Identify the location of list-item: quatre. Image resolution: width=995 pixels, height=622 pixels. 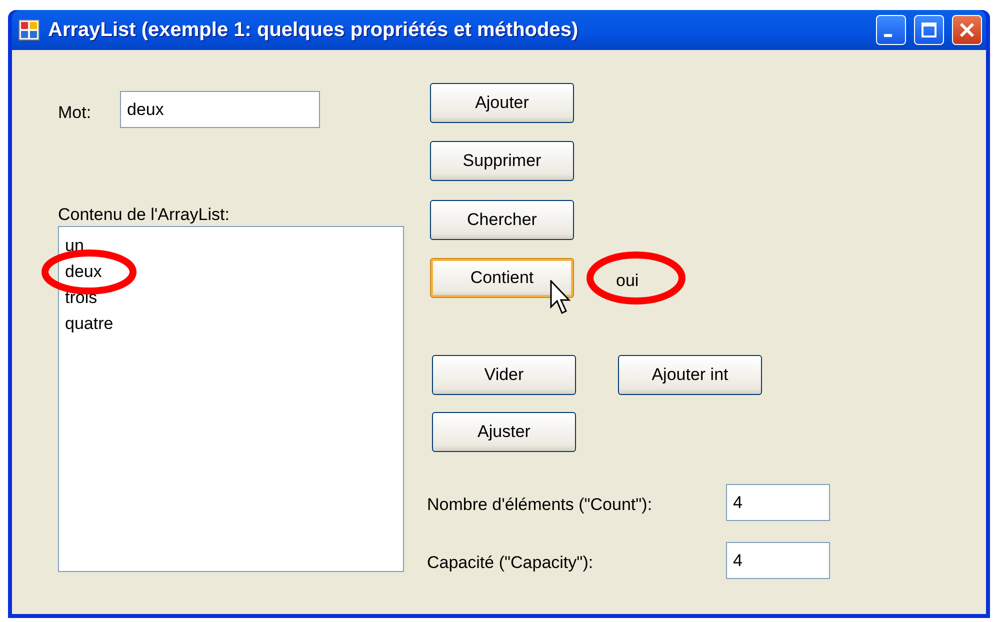
(89, 324).